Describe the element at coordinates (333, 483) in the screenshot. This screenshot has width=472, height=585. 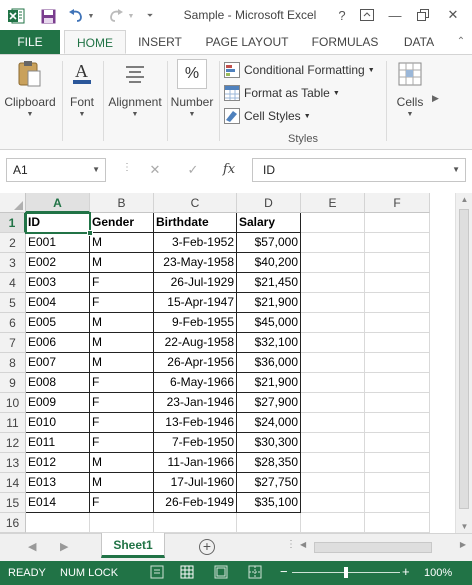
I see `cell-e14` at that location.